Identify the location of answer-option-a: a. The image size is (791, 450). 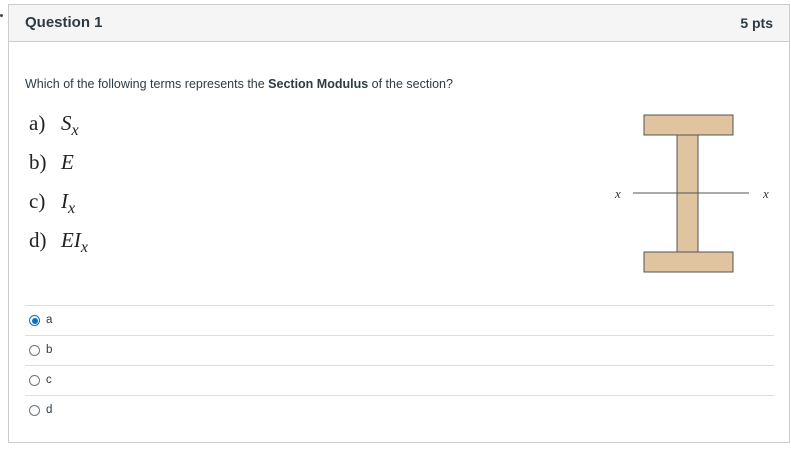
(399, 320).